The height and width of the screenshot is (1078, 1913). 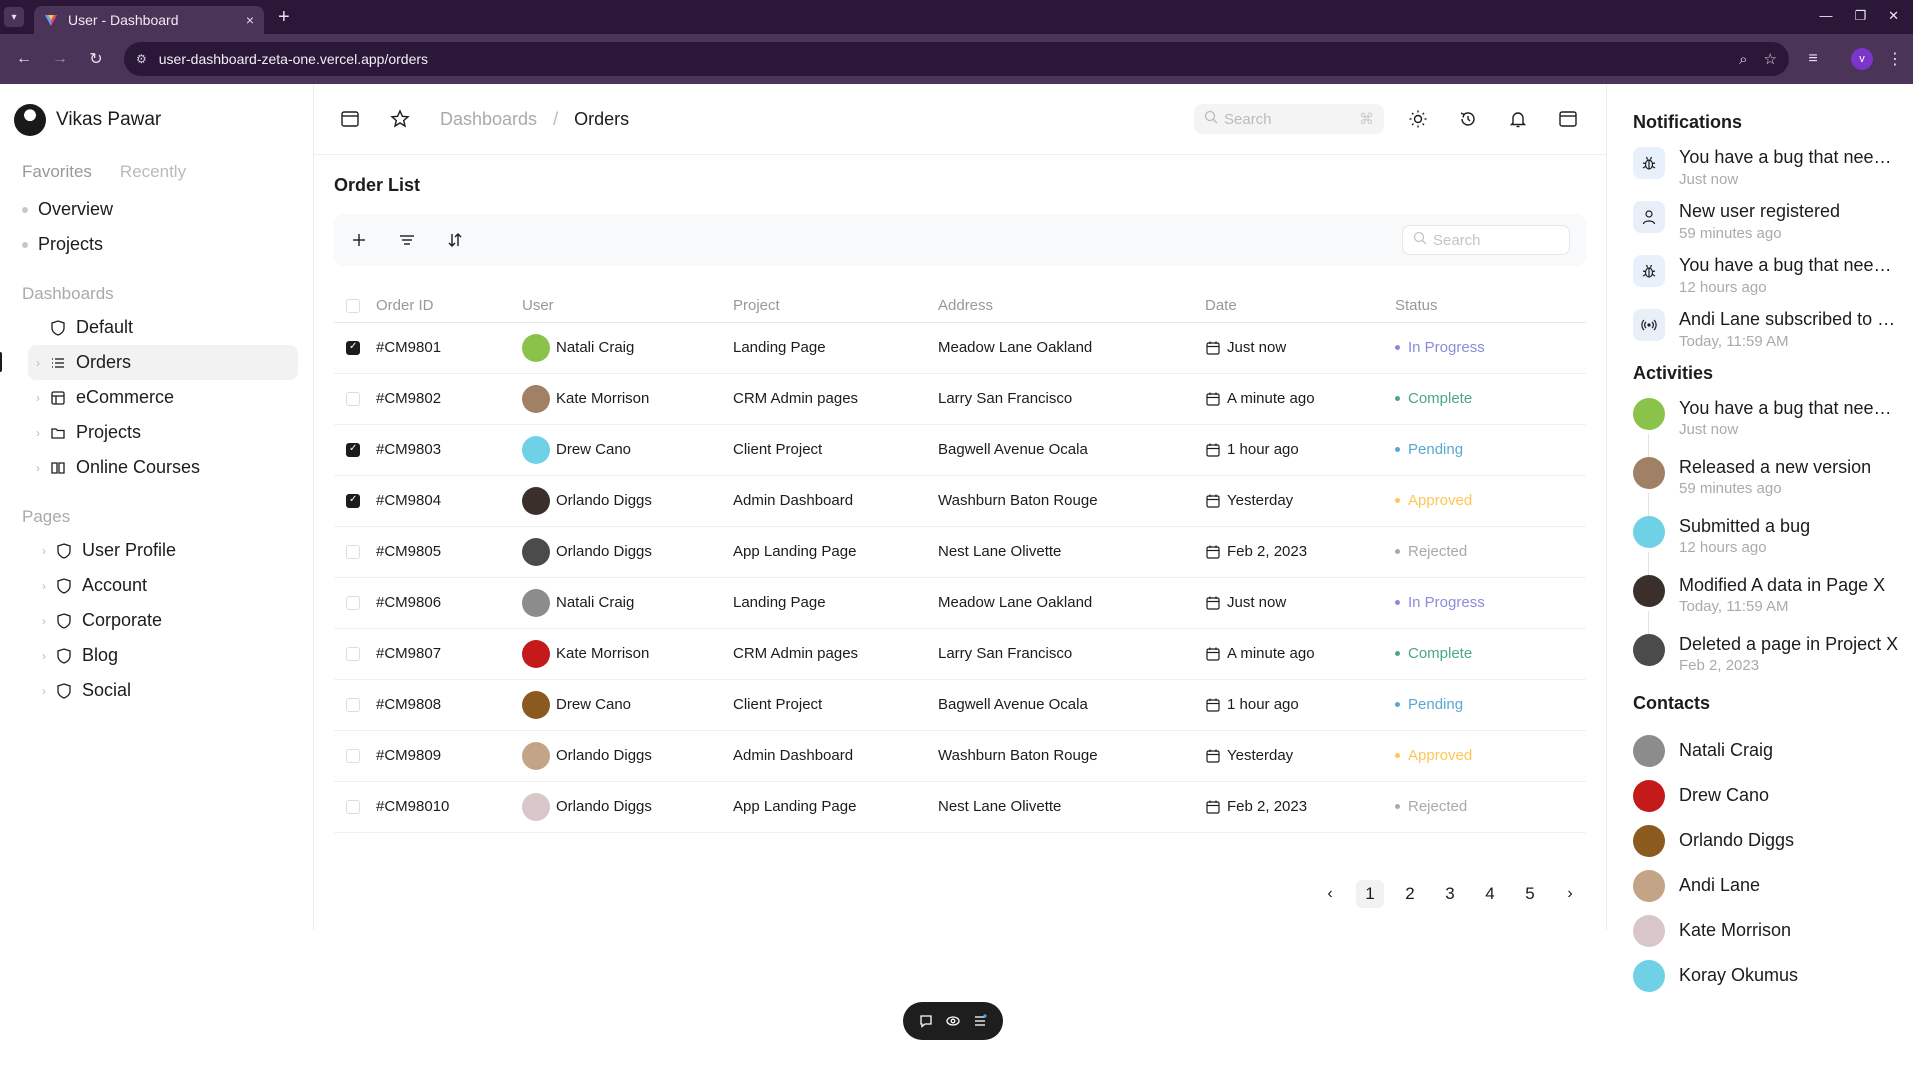 I want to click on theme-toggle-icon, so click(x=1419, y=119).